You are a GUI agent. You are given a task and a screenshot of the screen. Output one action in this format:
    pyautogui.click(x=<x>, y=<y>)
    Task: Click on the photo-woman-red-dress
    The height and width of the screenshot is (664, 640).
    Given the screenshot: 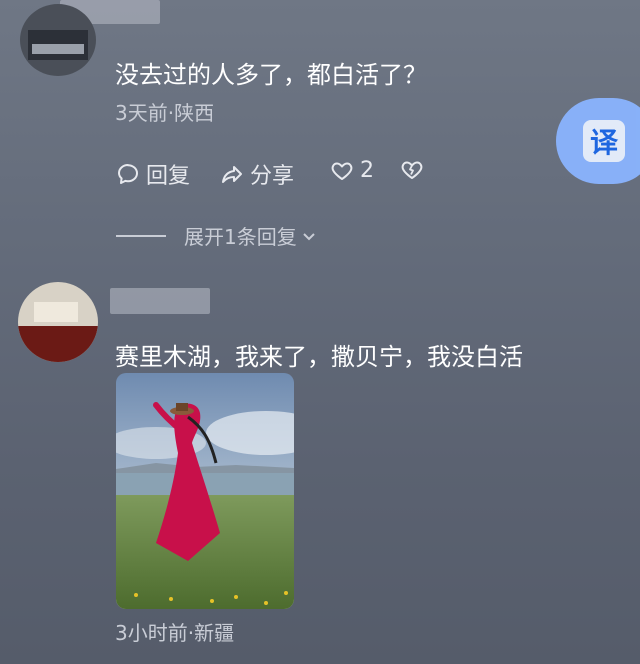 What is the action you would take?
    pyautogui.click(x=205, y=491)
    